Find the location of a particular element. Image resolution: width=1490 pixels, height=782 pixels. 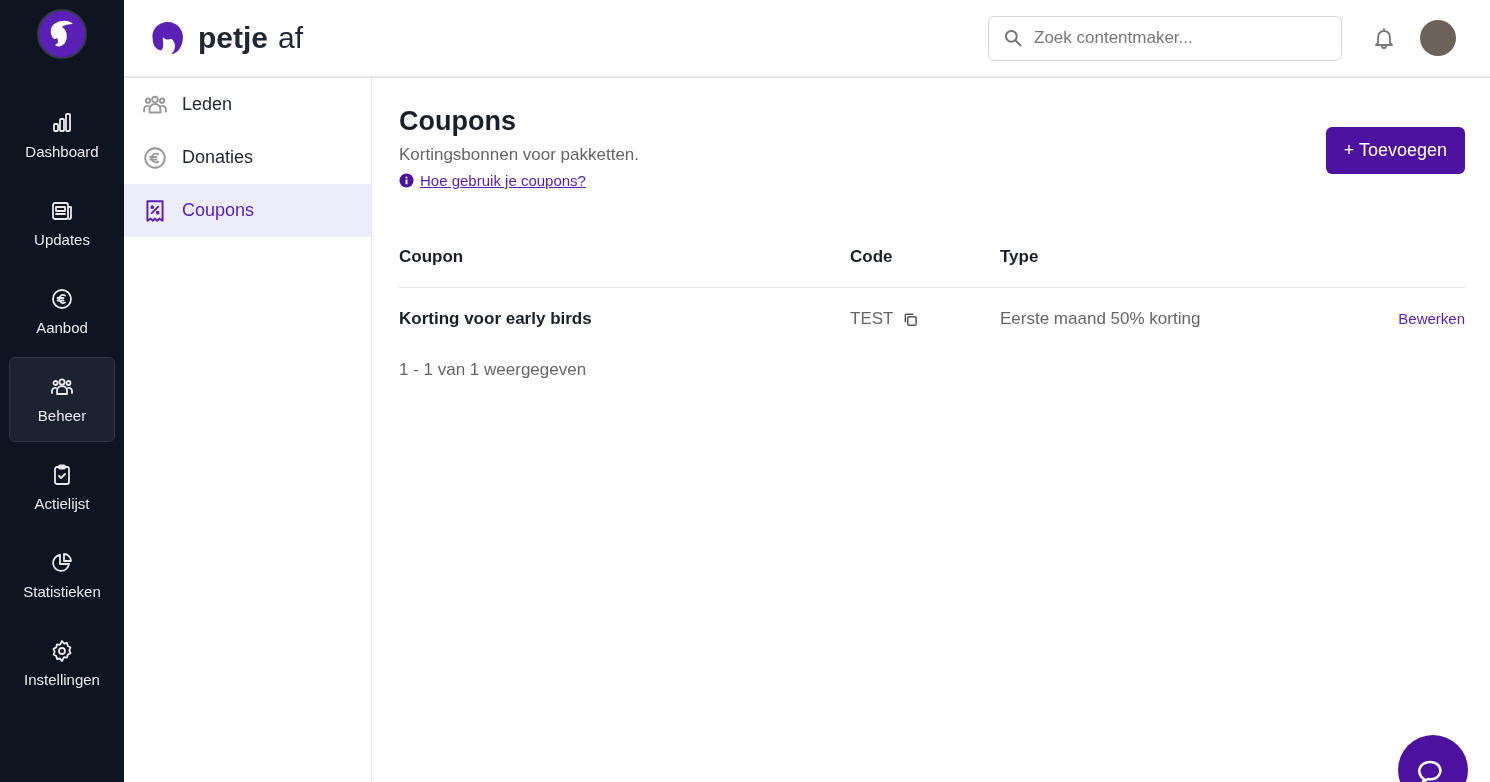

pie-chart-icon is located at coordinates (62, 563).